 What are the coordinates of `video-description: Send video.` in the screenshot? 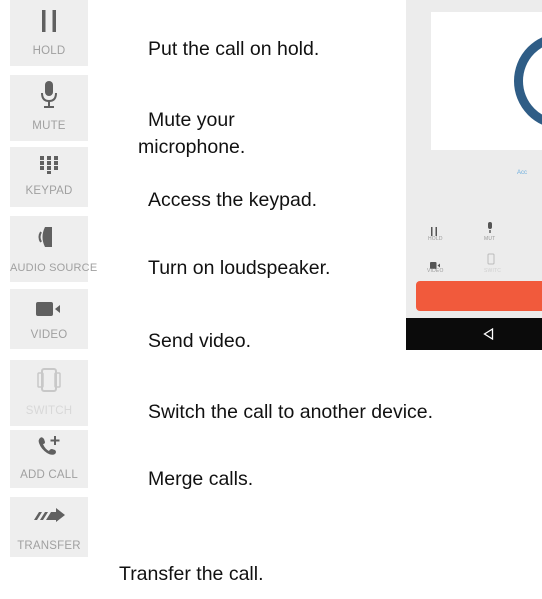 It's located at (199, 341).